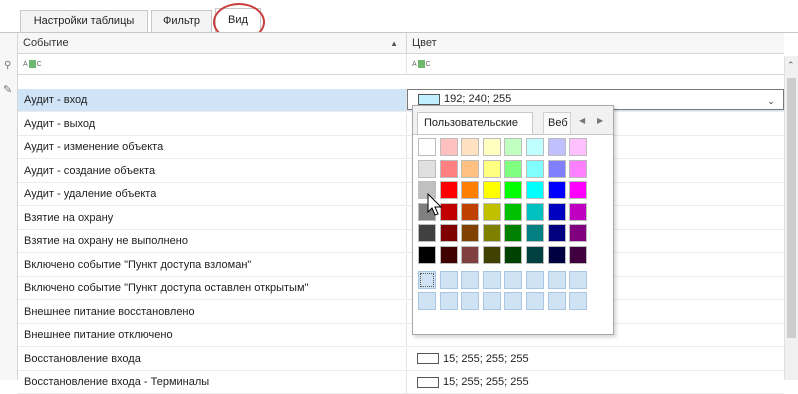 The height and width of the screenshot is (394, 798). I want to click on scrollbar-thumb, so click(791, 208).